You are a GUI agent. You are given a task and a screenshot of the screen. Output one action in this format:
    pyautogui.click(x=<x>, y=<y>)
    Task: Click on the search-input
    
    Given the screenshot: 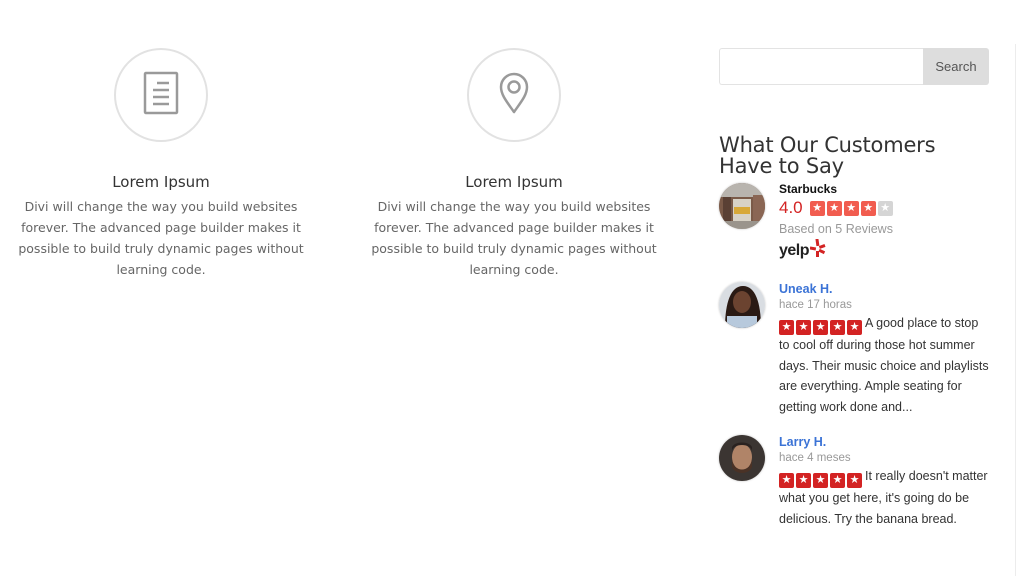 What is the action you would take?
    pyautogui.click(x=821, y=66)
    